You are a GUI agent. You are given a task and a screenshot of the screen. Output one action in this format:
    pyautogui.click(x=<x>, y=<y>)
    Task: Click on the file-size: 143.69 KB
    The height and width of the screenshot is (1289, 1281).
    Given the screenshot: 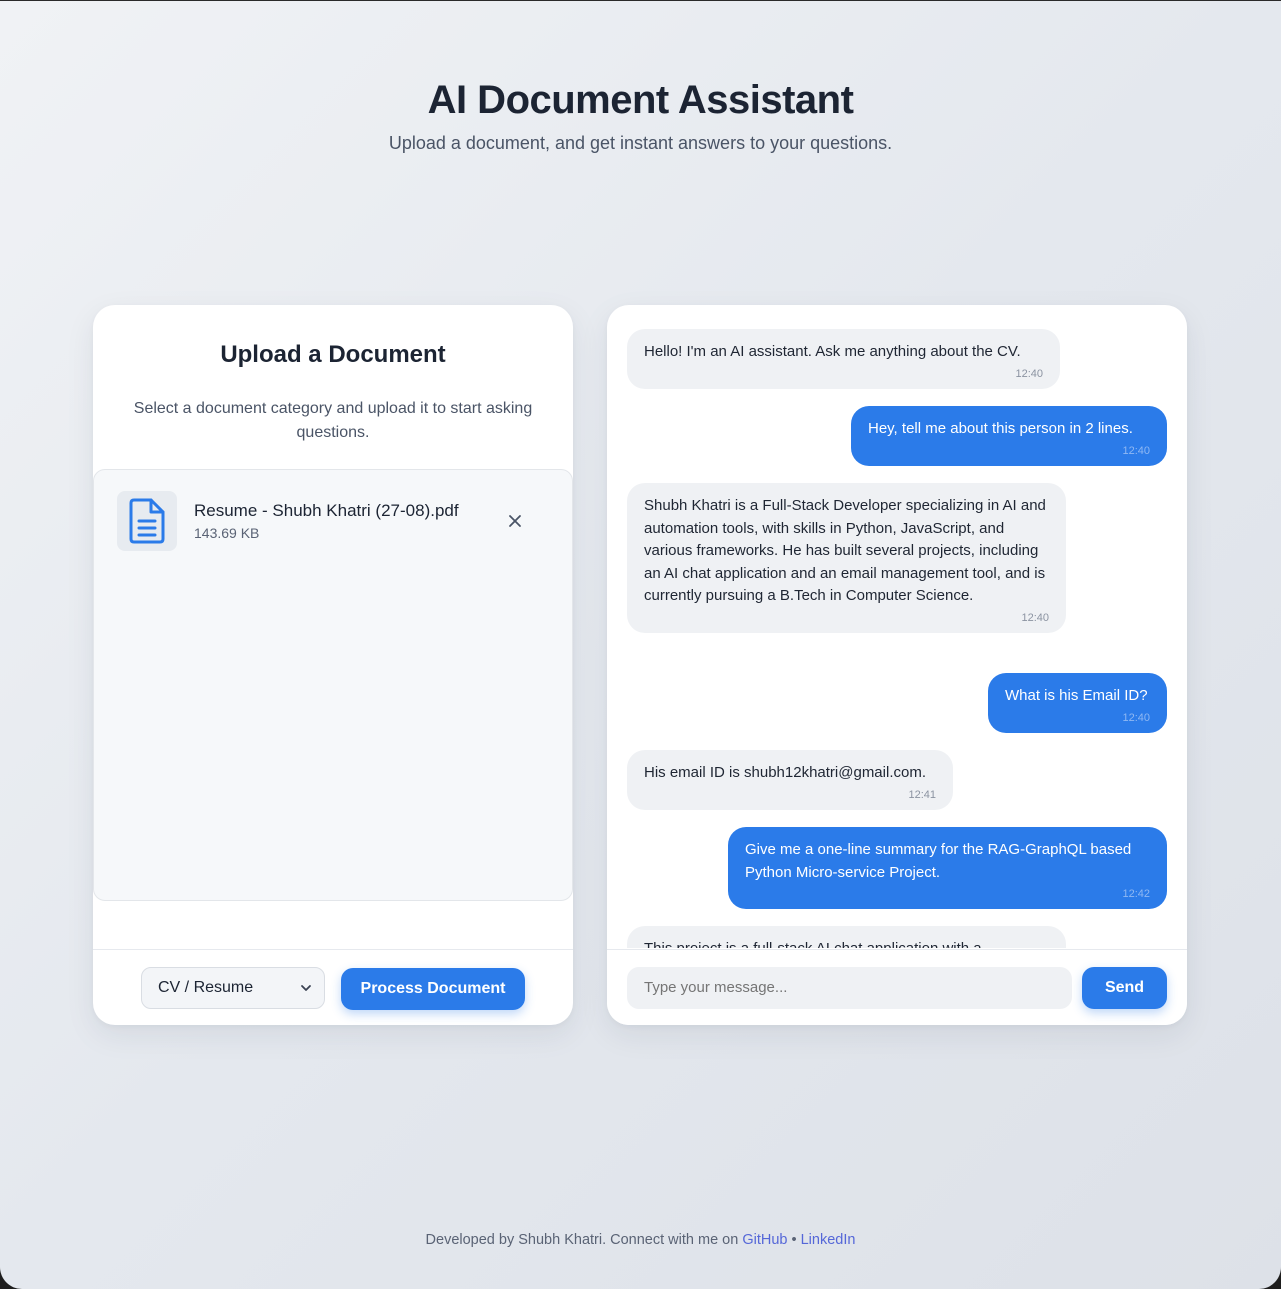 What is the action you would take?
    pyautogui.click(x=227, y=533)
    